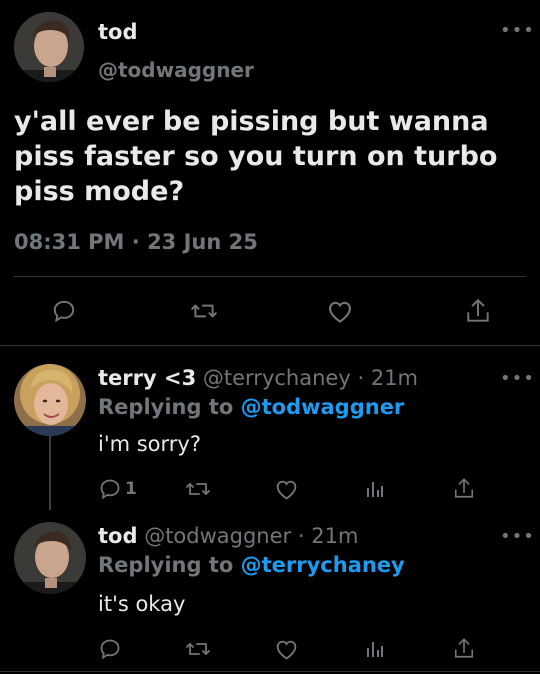 Image resolution: width=540 pixels, height=674 pixels. What do you see at coordinates (69, 242) in the screenshot?
I see `time: 08:31 PM` at bounding box center [69, 242].